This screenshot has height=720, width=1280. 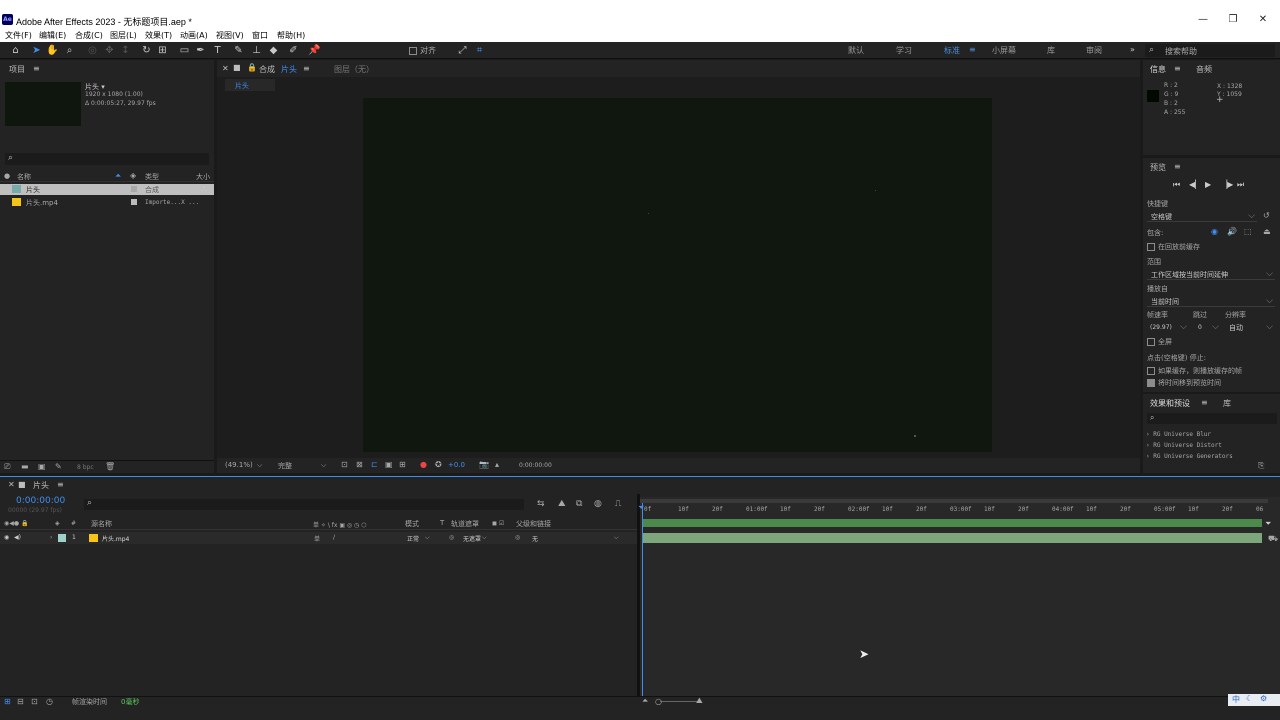 I want to click on fullscreen-option: 全屏, so click(x=1159, y=342).